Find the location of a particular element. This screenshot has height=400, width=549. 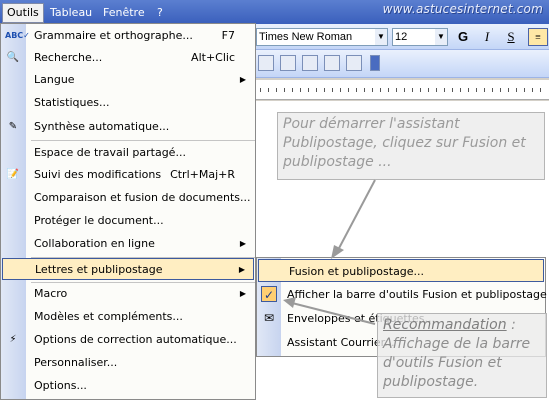

format-painter-icon is located at coordinates (332, 63).